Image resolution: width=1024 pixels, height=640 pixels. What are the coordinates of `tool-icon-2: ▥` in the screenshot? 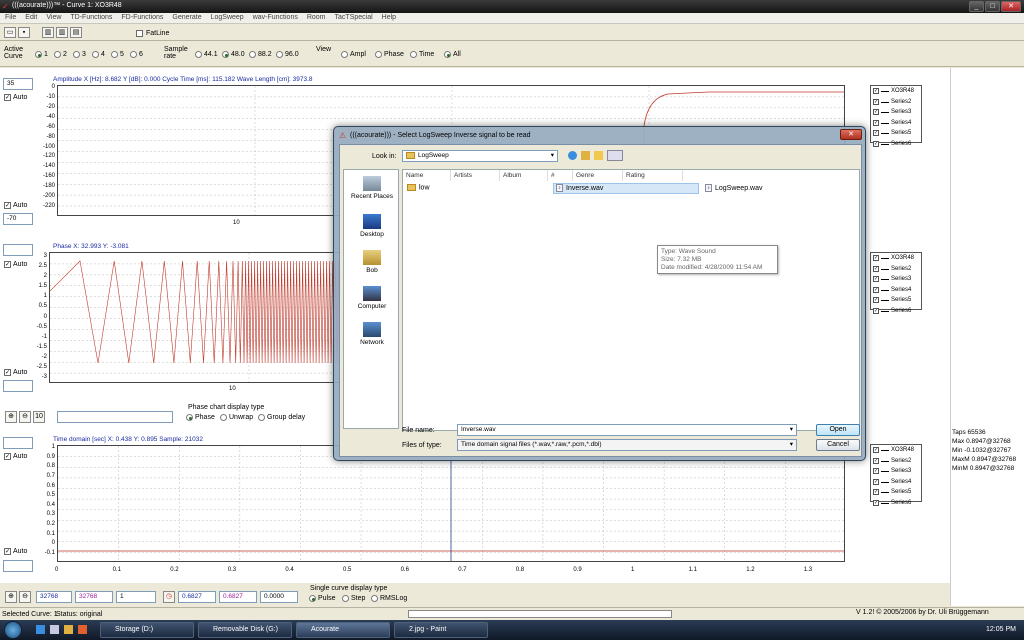 It's located at (62, 32).